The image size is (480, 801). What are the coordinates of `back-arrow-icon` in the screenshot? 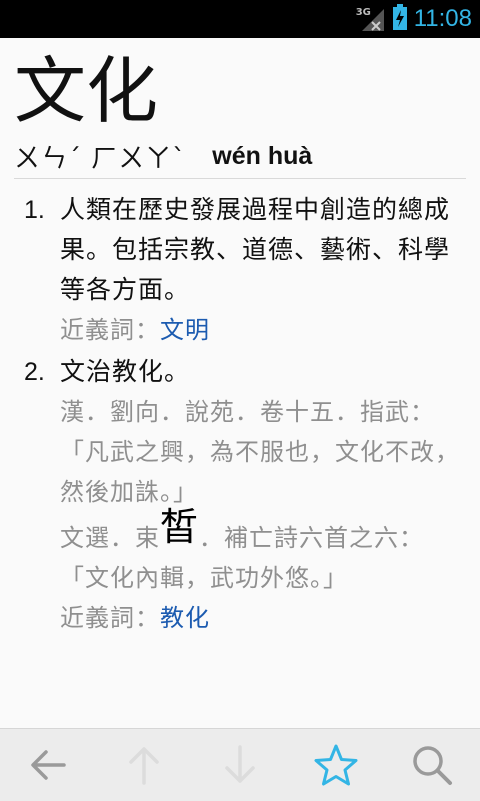 It's located at (48, 765).